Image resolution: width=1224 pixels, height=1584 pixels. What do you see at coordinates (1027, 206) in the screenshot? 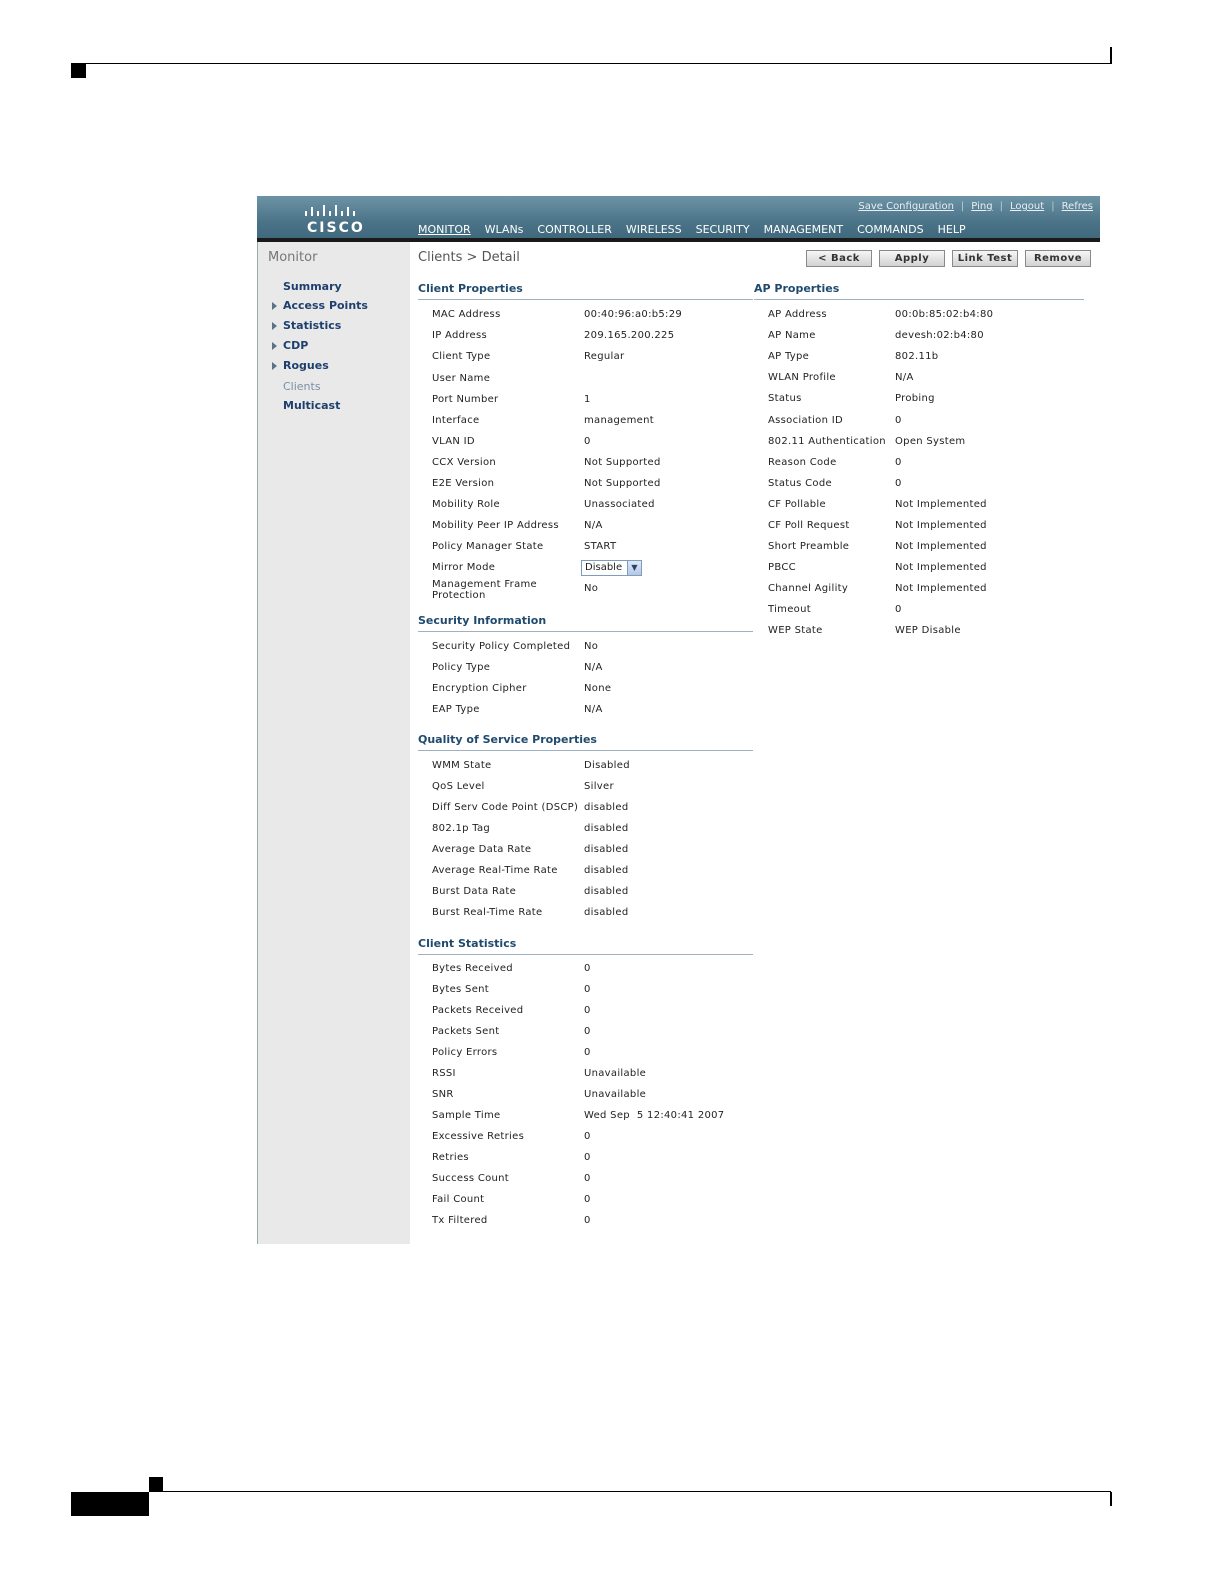
I see `logout-link: Logout` at bounding box center [1027, 206].